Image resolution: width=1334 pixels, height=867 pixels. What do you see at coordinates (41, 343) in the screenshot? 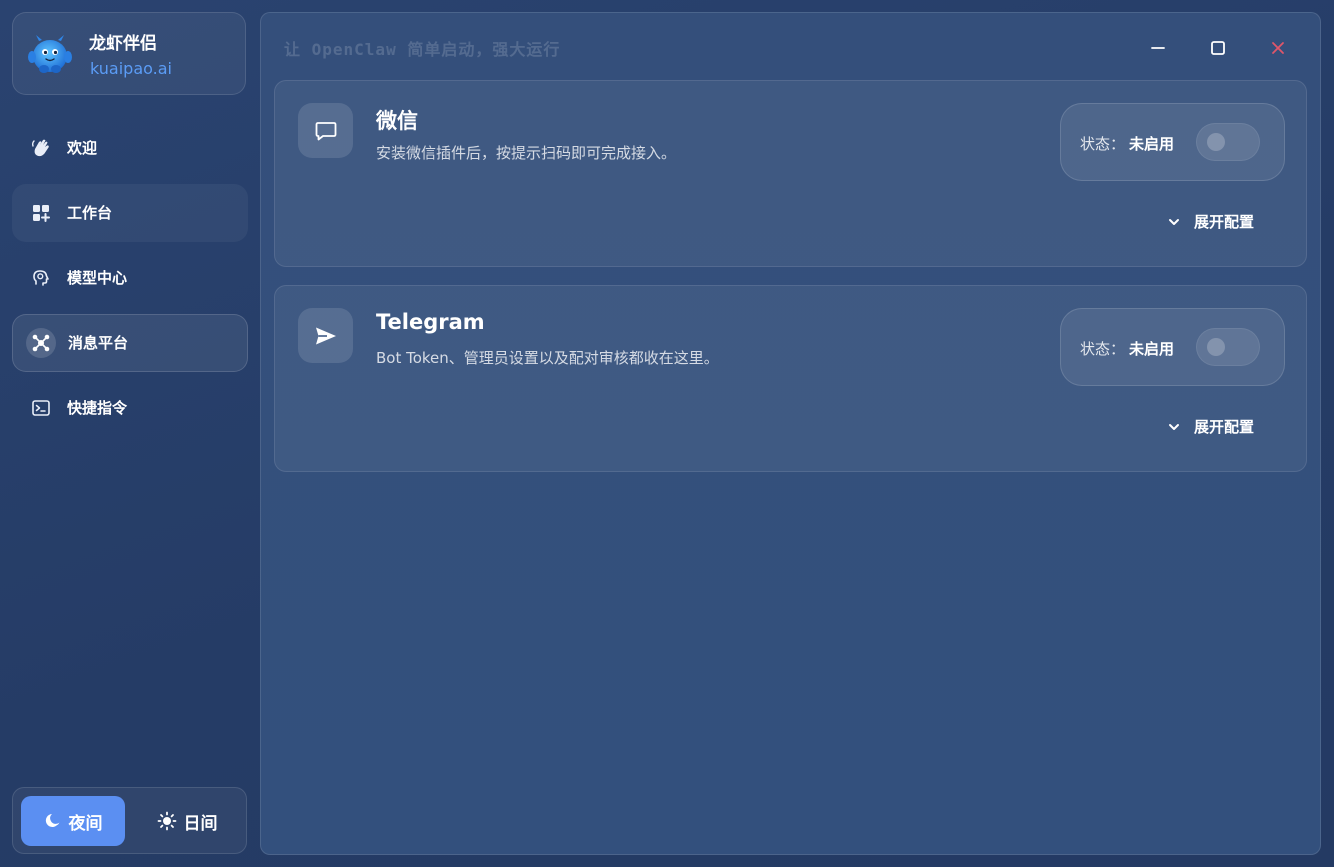
I see `network-hub-icon` at bounding box center [41, 343].